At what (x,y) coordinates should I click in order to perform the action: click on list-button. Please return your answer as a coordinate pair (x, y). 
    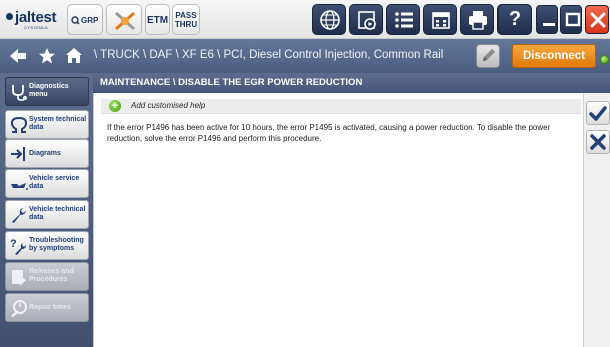
    Looking at the image, I should click on (403, 19).